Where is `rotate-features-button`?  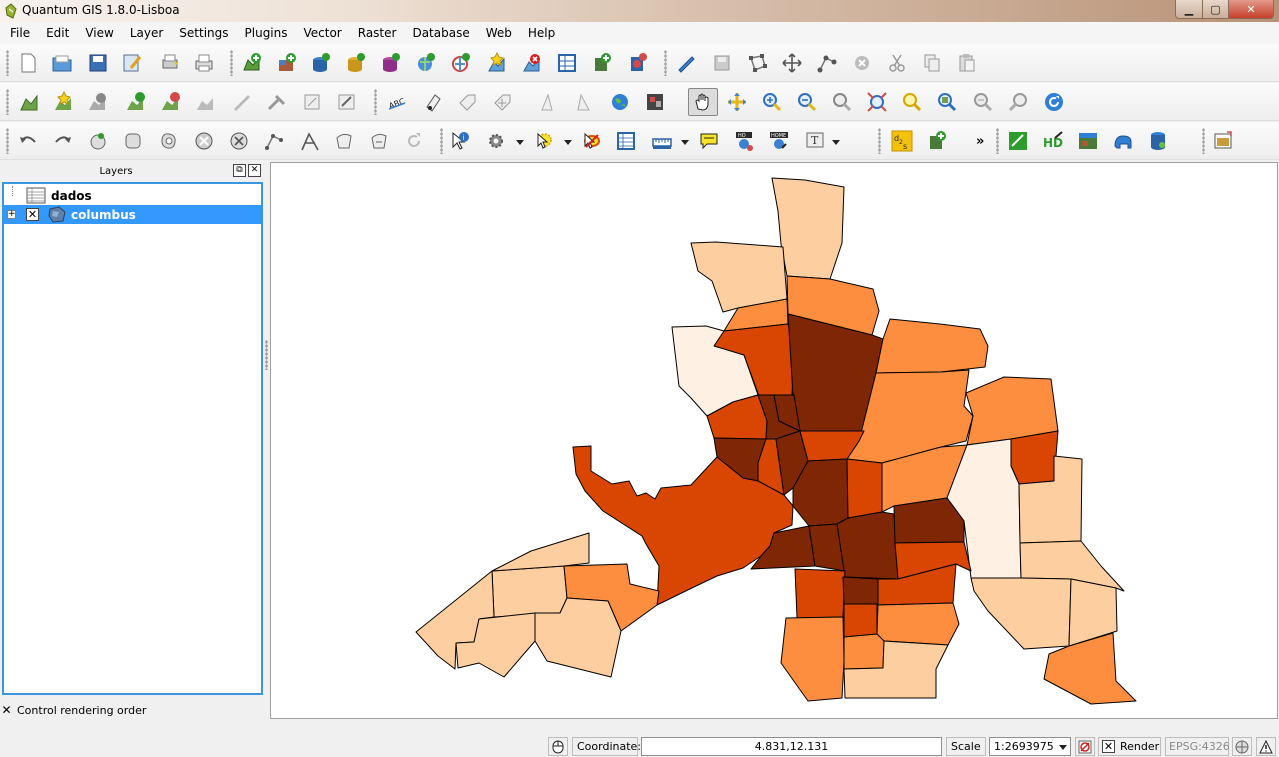 rotate-features-button is located at coordinates (414, 141).